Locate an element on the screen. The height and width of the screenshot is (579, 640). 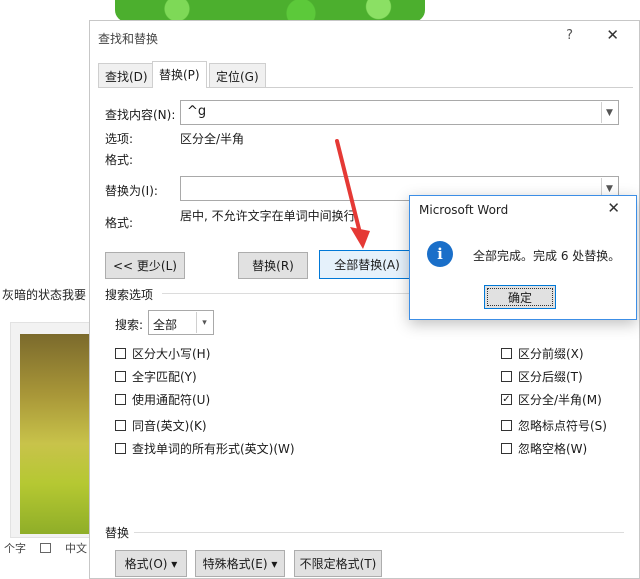
tab-find: 查找(D) is located at coordinates (126, 75).